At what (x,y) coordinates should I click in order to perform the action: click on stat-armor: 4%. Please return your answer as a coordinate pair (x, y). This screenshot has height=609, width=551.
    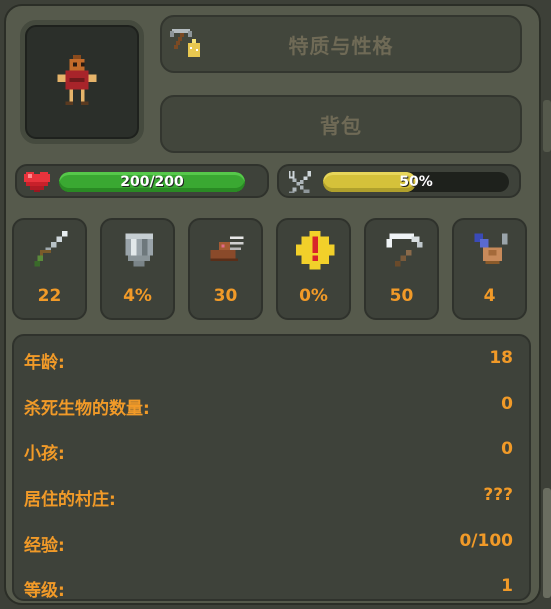
    Looking at the image, I should click on (137, 269).